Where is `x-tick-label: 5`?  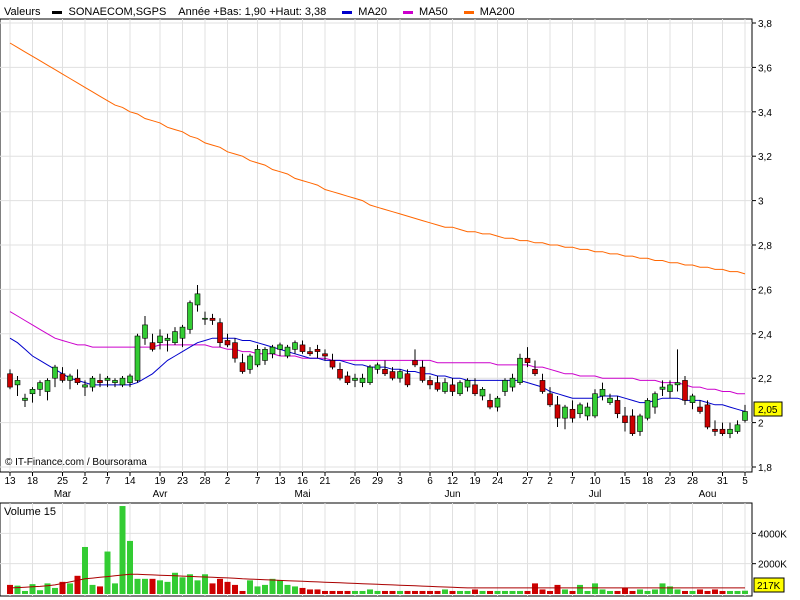 x-tick-label: 5 is located at coordinates (745, 481).